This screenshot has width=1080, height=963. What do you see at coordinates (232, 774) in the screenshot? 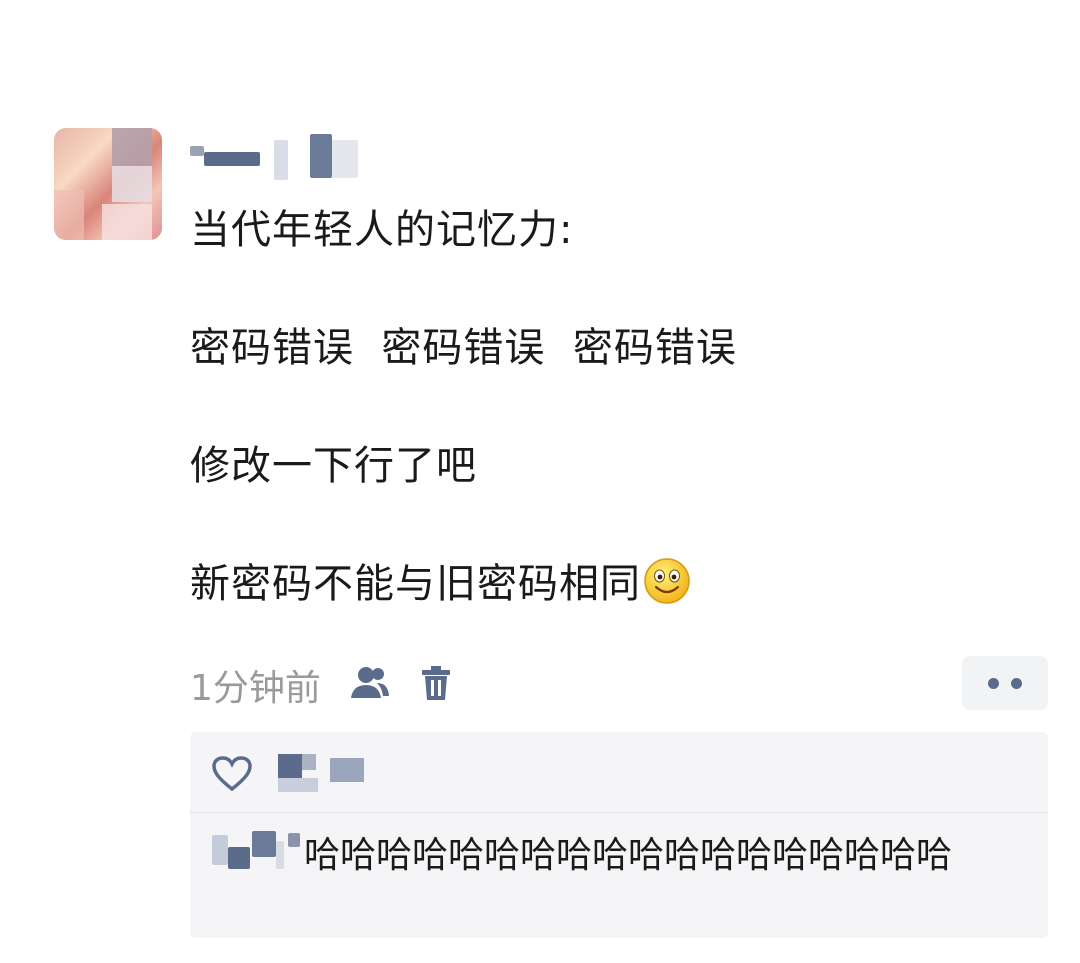
I see `heart-icon` at bounding box center [232, 774].